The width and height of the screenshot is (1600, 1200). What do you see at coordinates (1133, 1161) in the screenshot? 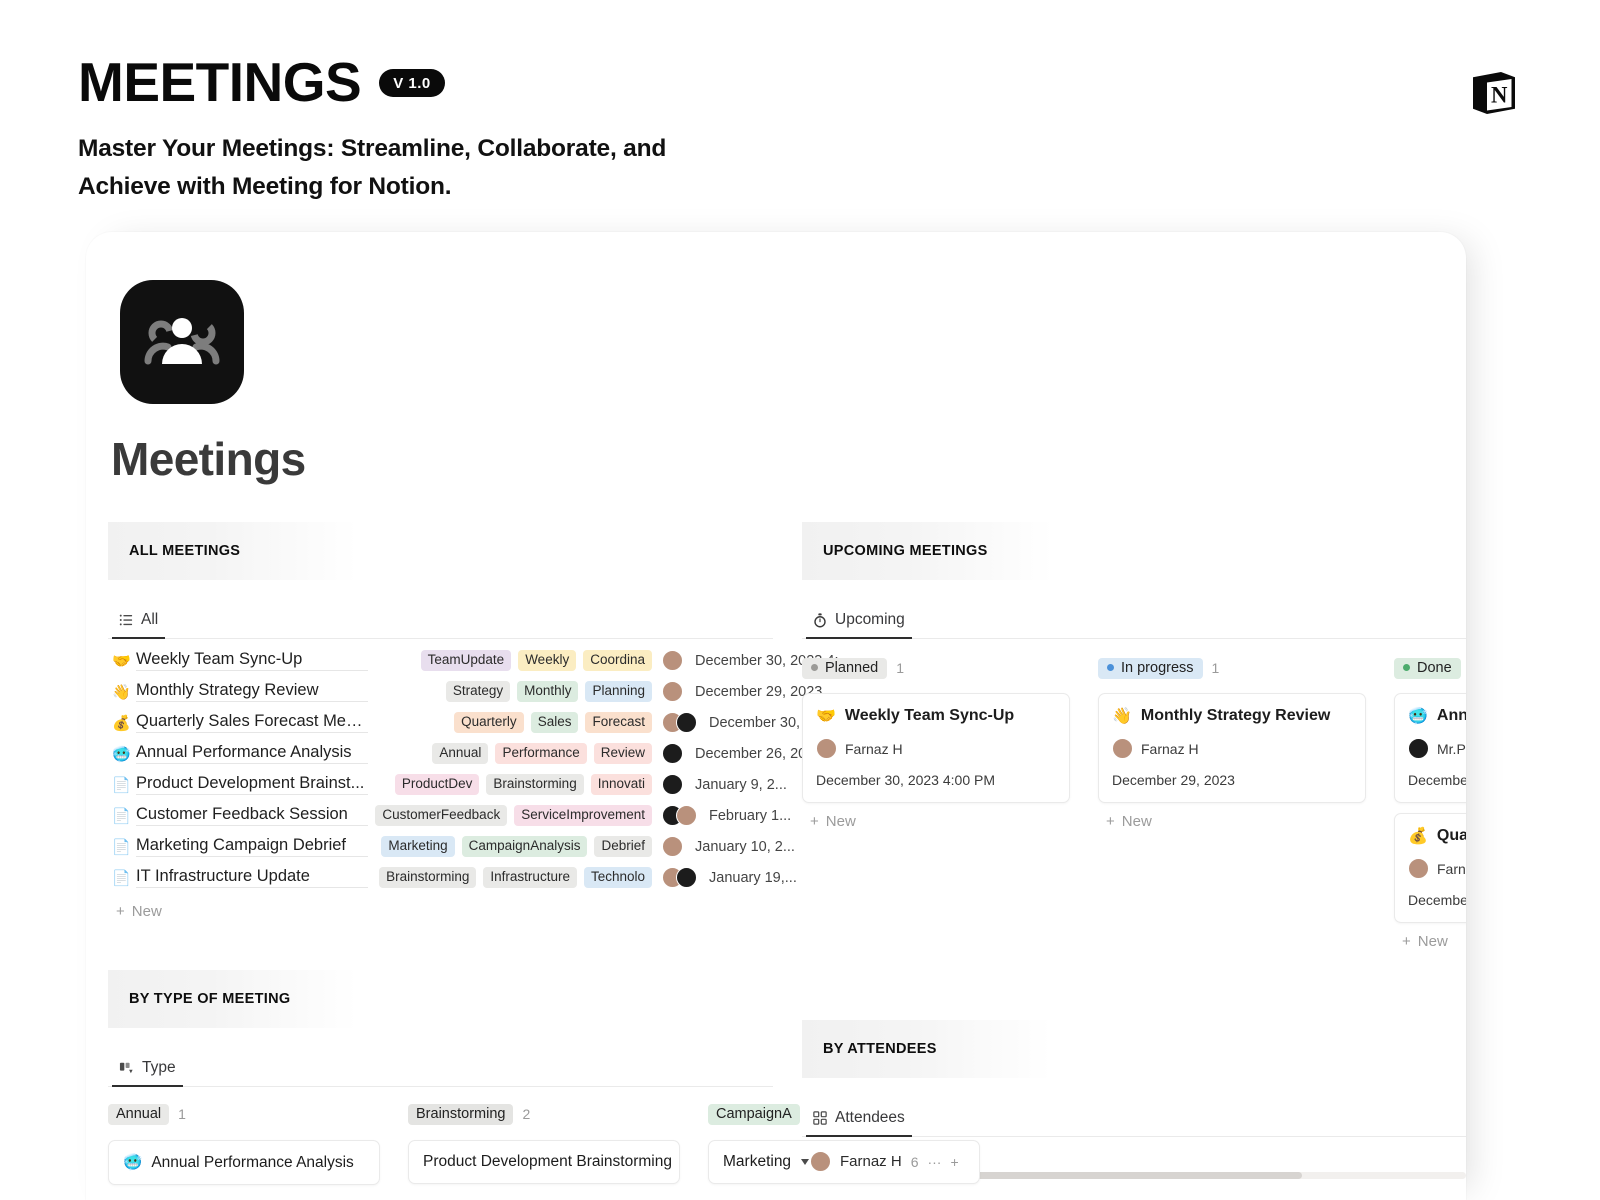
I see `attendee-group-row: Farnaz H 6 ··· +` at bounding box center [1133, 1161].